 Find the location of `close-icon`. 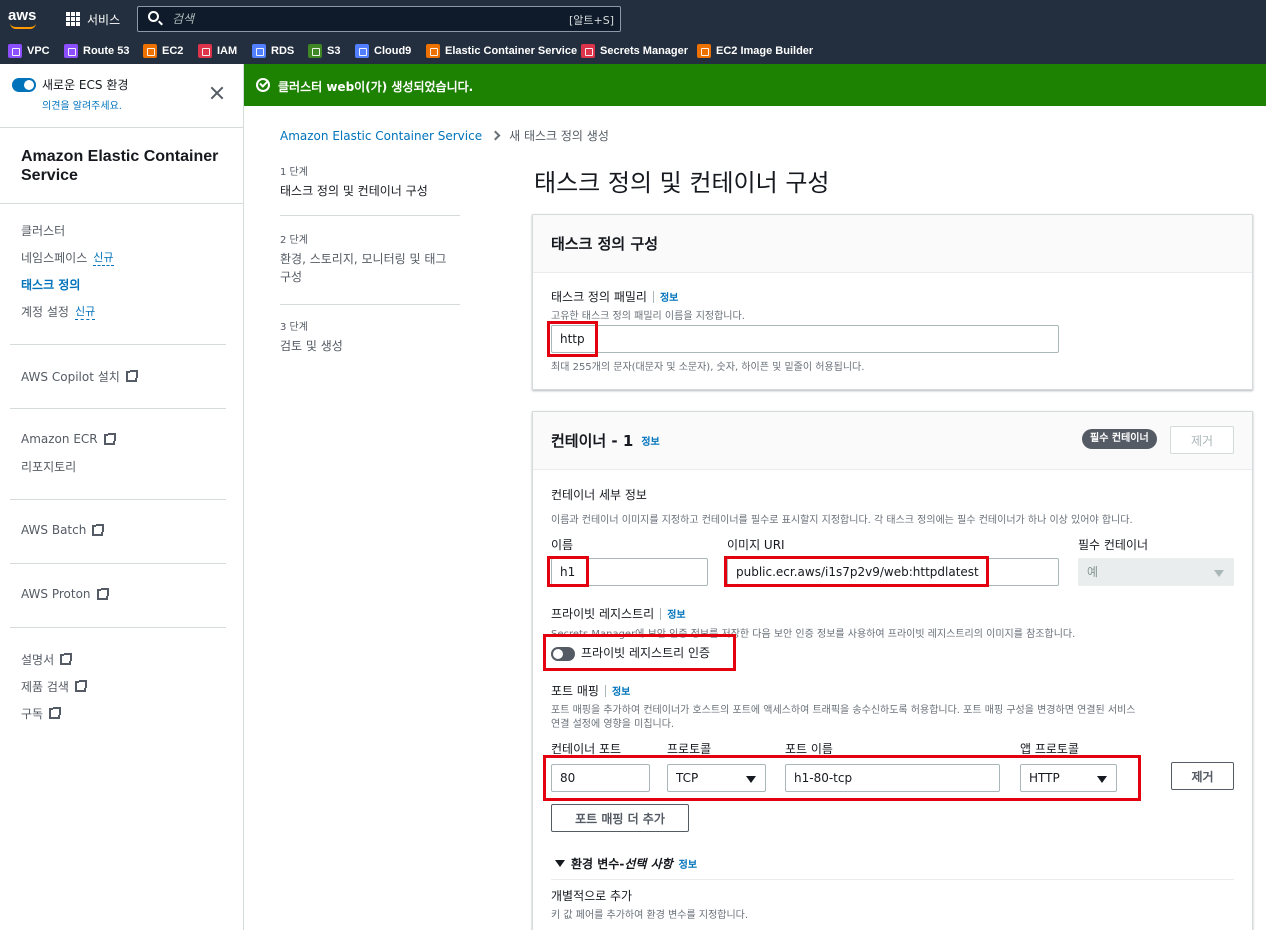

close-icon is located at coordinates (217, 93).